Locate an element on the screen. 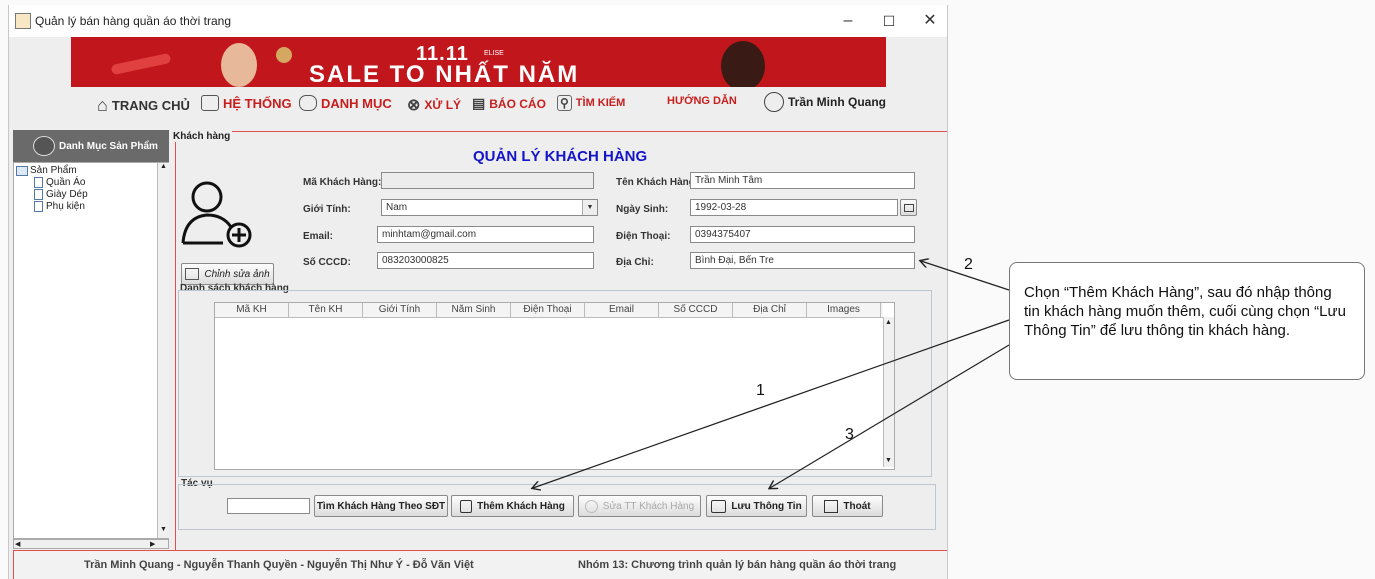 Image resolution: width=1375 pixels, height=579 pixels. arrow-to-add-button is located at coordinates (771, 403).